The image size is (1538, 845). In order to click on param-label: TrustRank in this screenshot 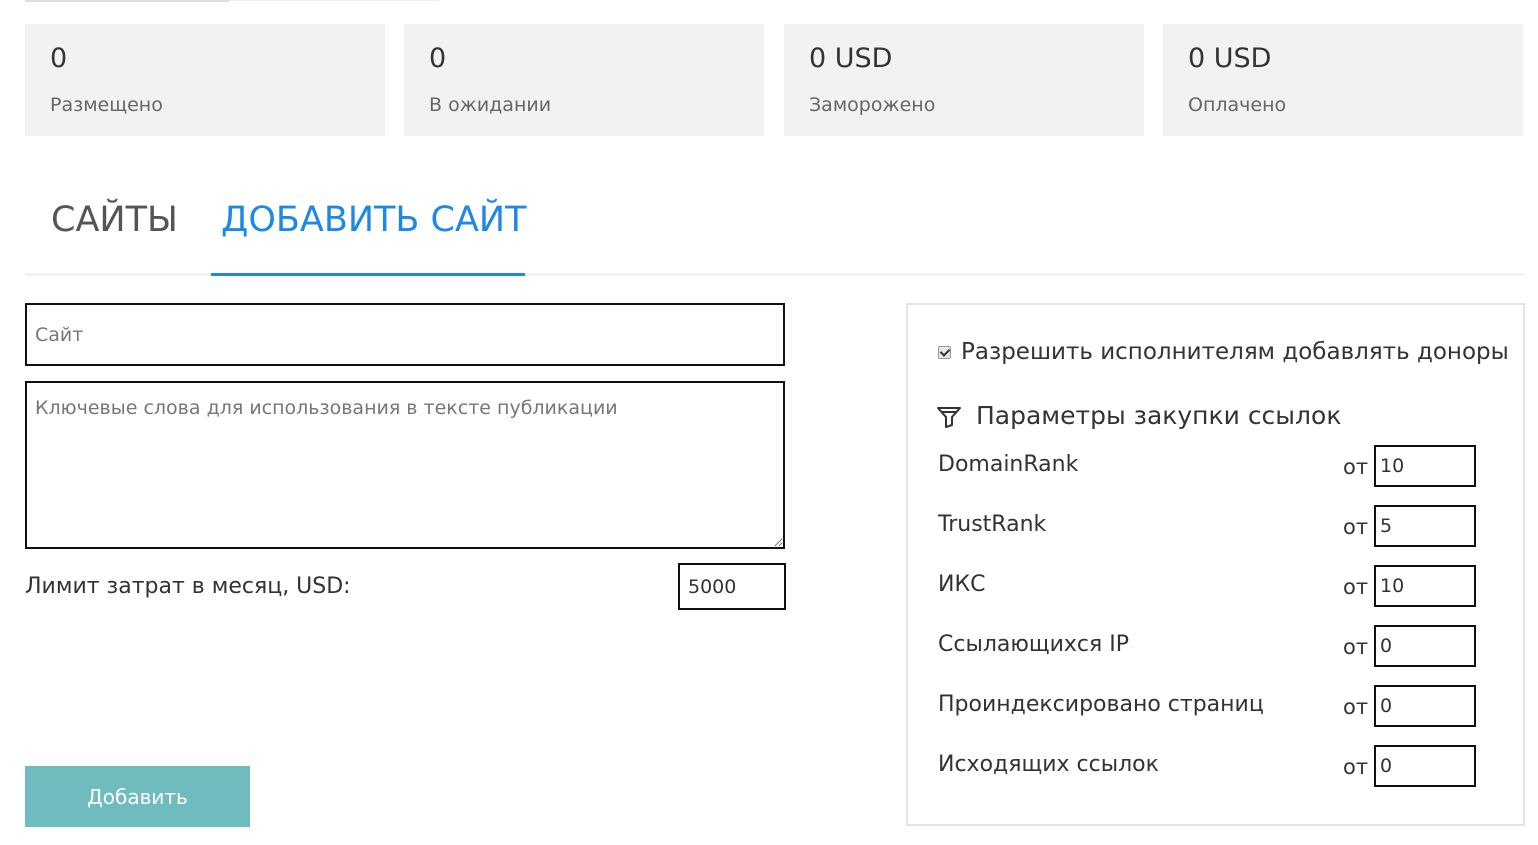, I will do `click(992, 524)`.